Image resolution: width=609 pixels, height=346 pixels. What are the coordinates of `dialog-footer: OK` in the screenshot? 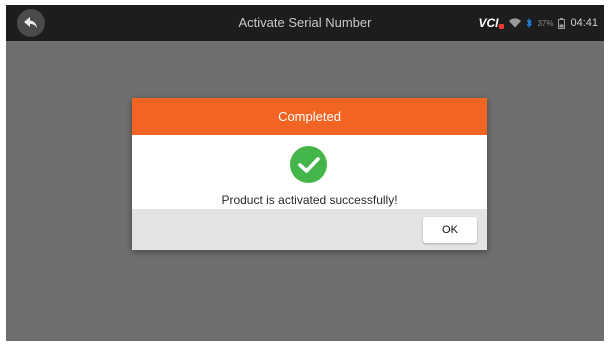 It's located at (309, 229).